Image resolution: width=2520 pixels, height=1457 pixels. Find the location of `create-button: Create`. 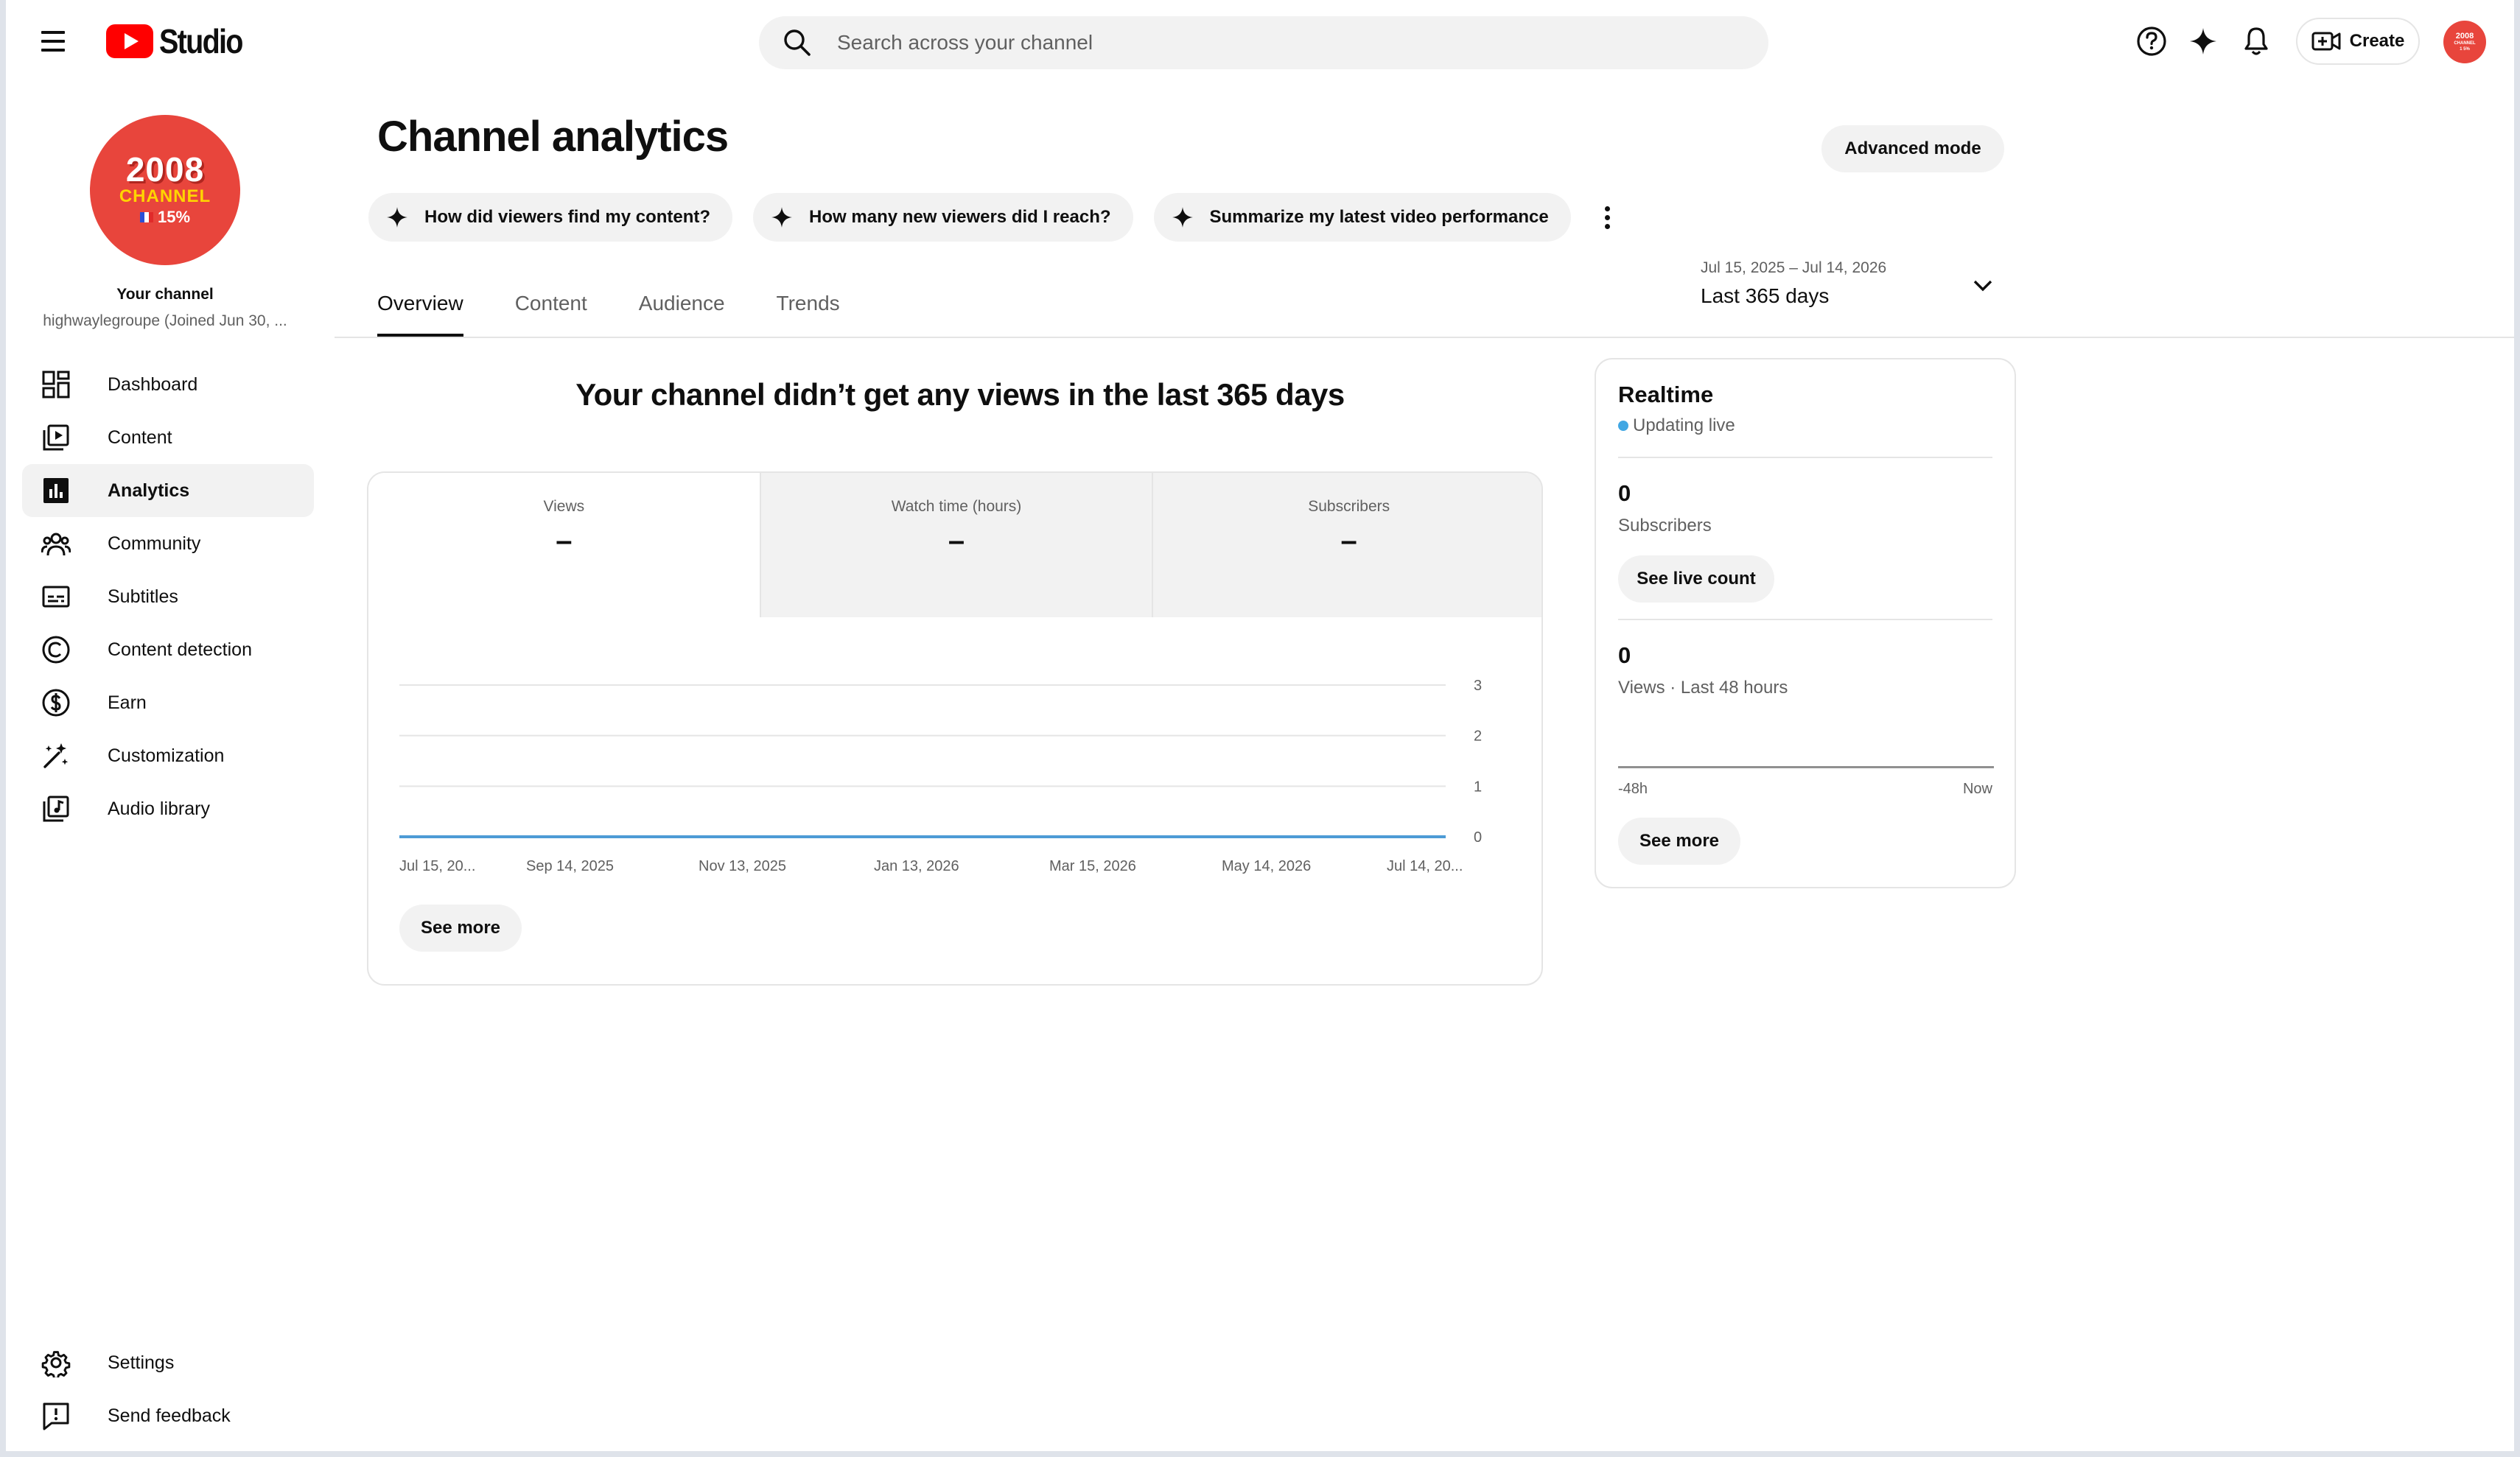

create-button: Create is located at coordinates (2358, 41).